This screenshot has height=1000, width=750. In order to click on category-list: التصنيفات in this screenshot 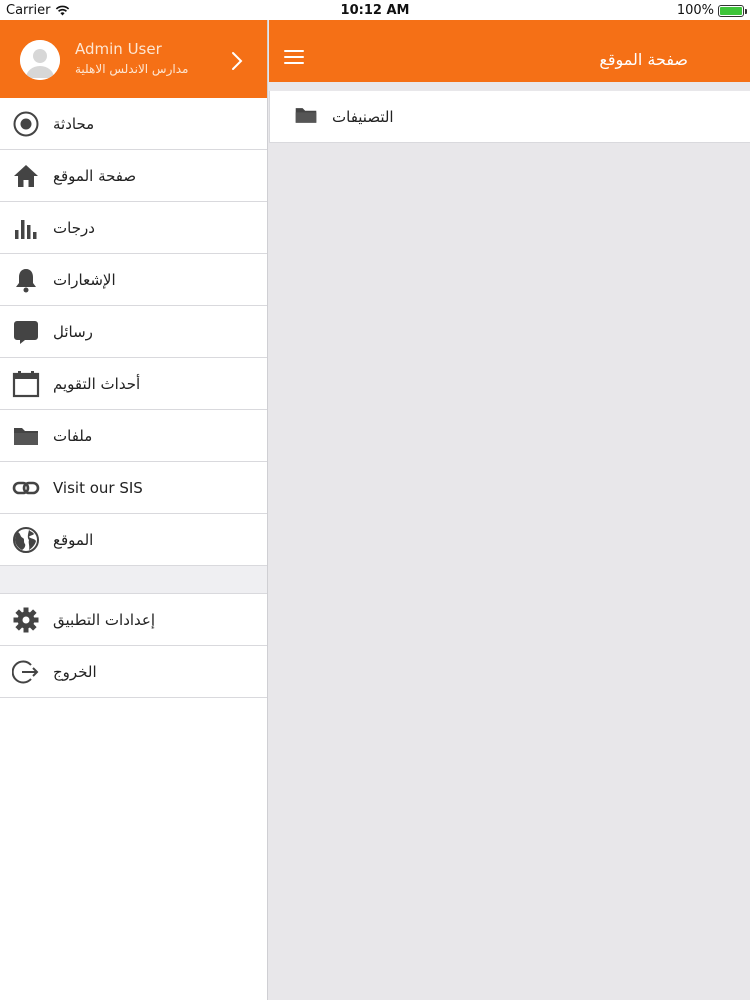, I will do `click(509, 117)`.